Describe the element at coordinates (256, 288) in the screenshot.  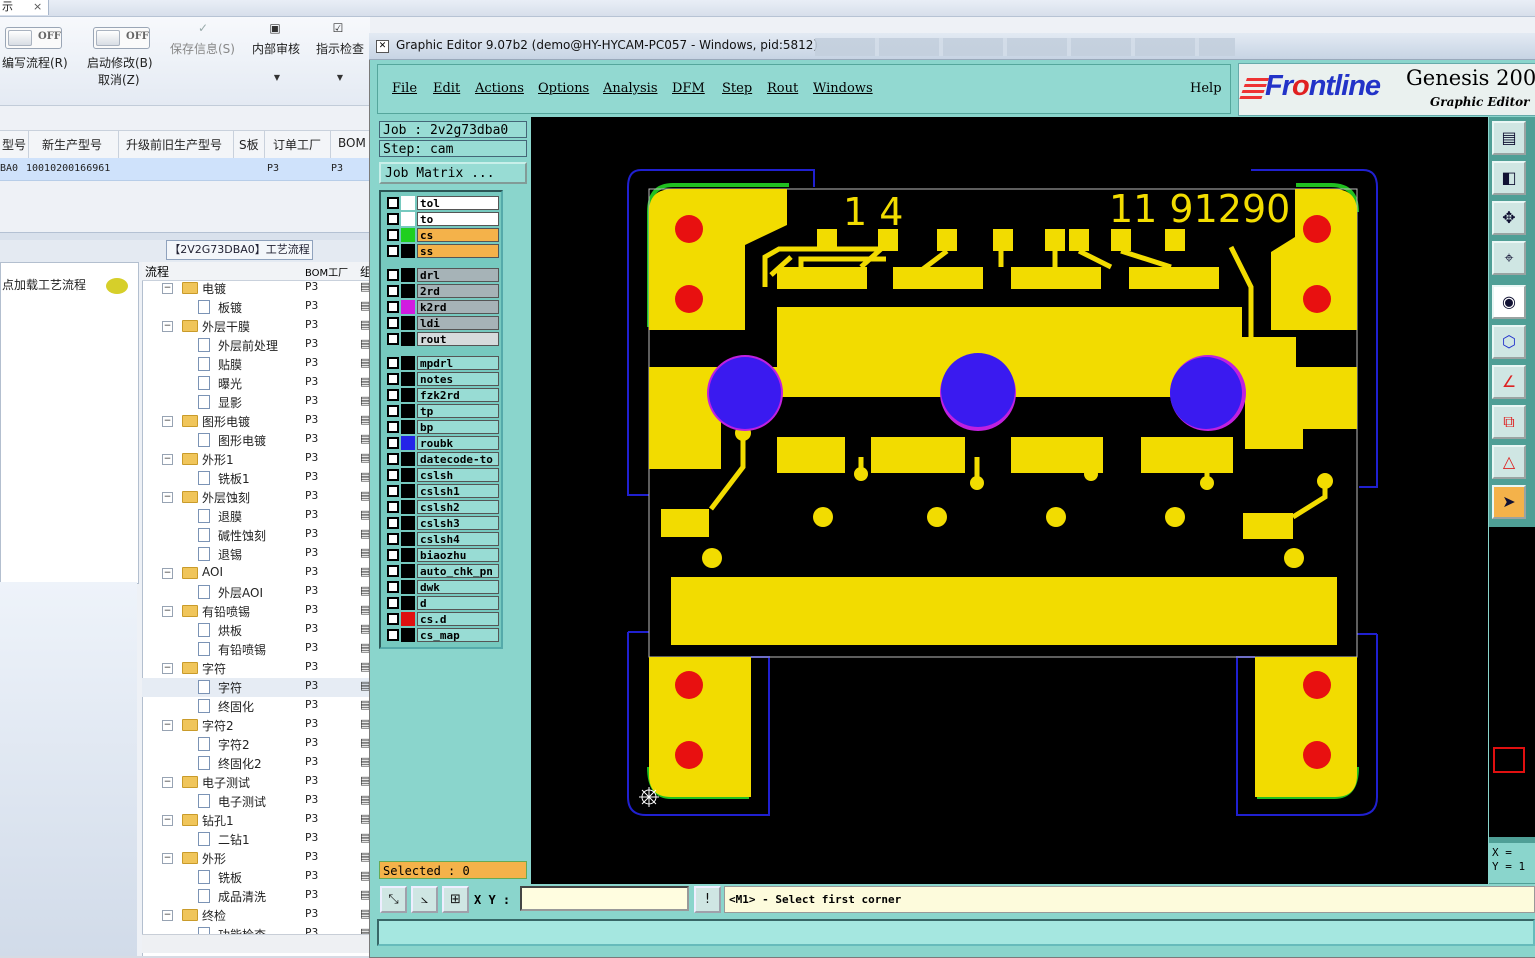
I see `tree-row: − 电镀 P3 ▤` at that location.